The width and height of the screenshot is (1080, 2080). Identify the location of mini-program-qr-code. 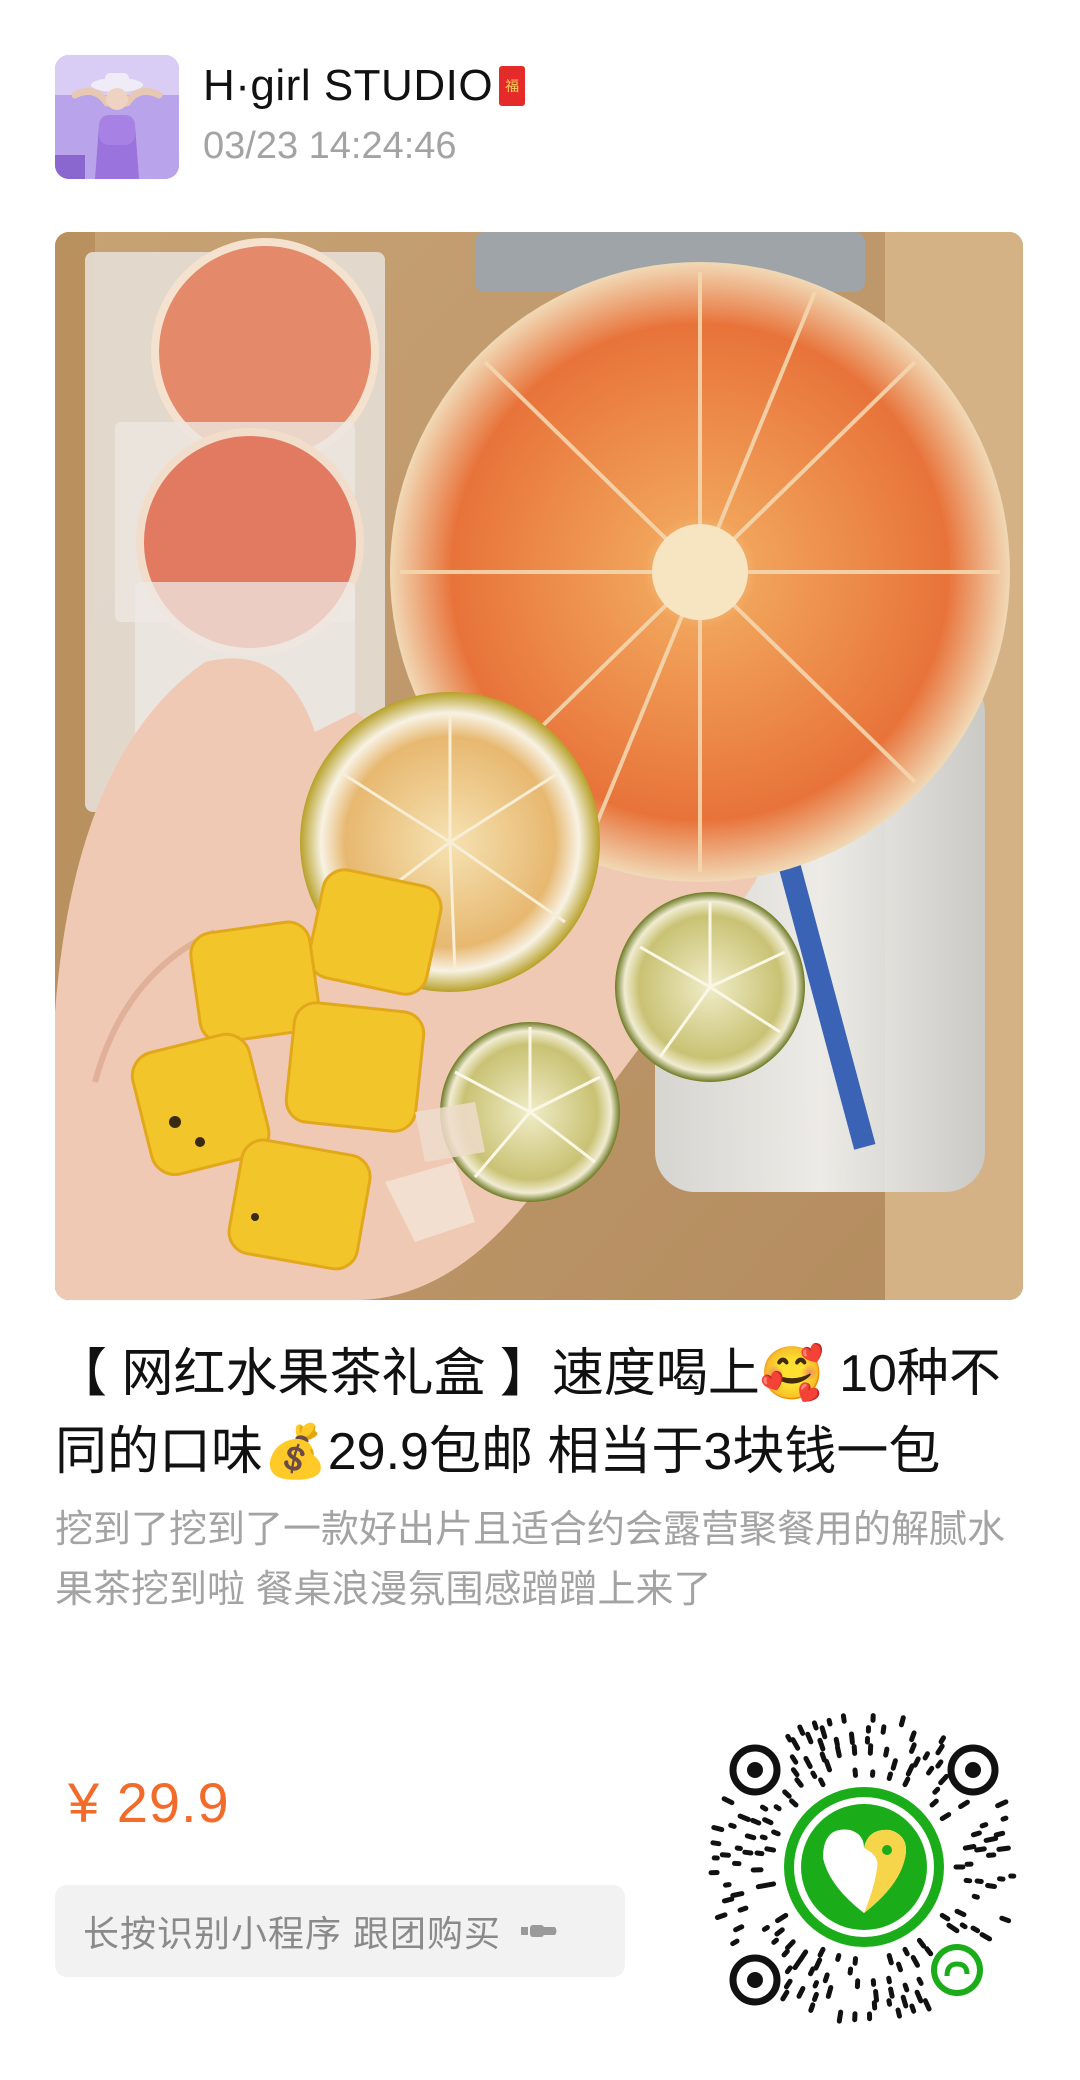
(864, 1867).